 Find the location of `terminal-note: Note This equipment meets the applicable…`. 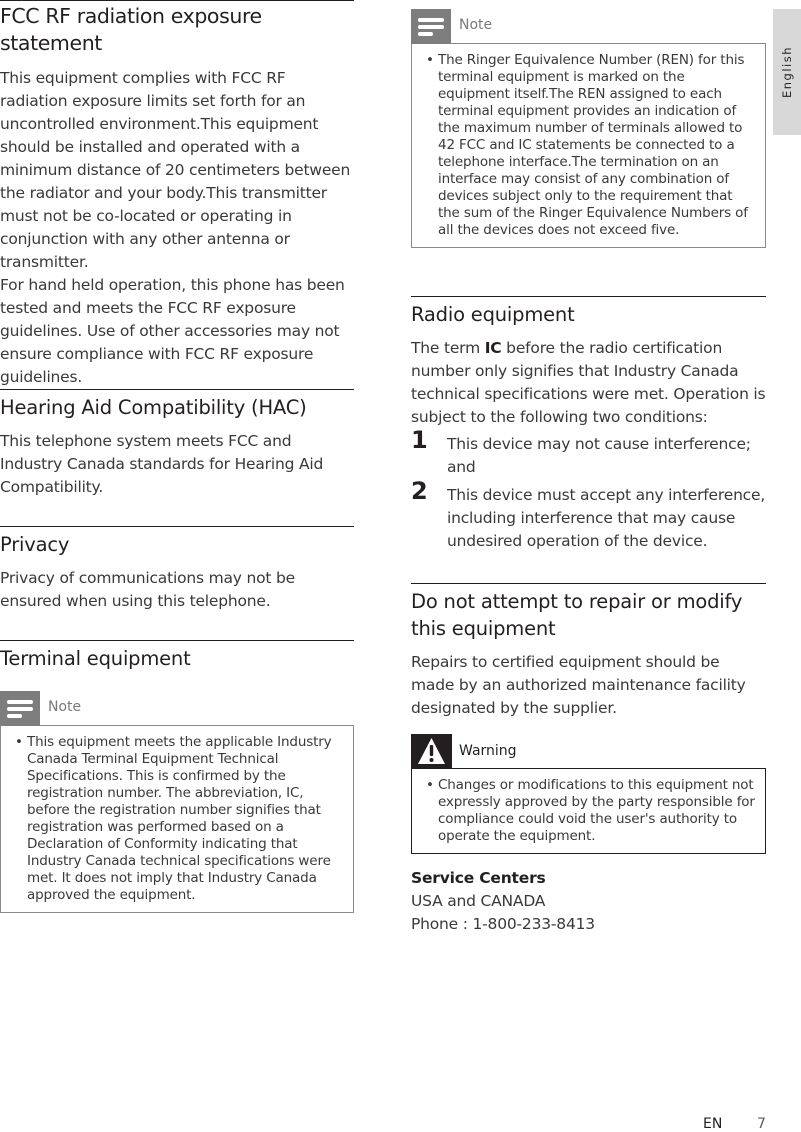

terminal-note: Note This equipment meets the applicable… is located at coordinates (177, 802).